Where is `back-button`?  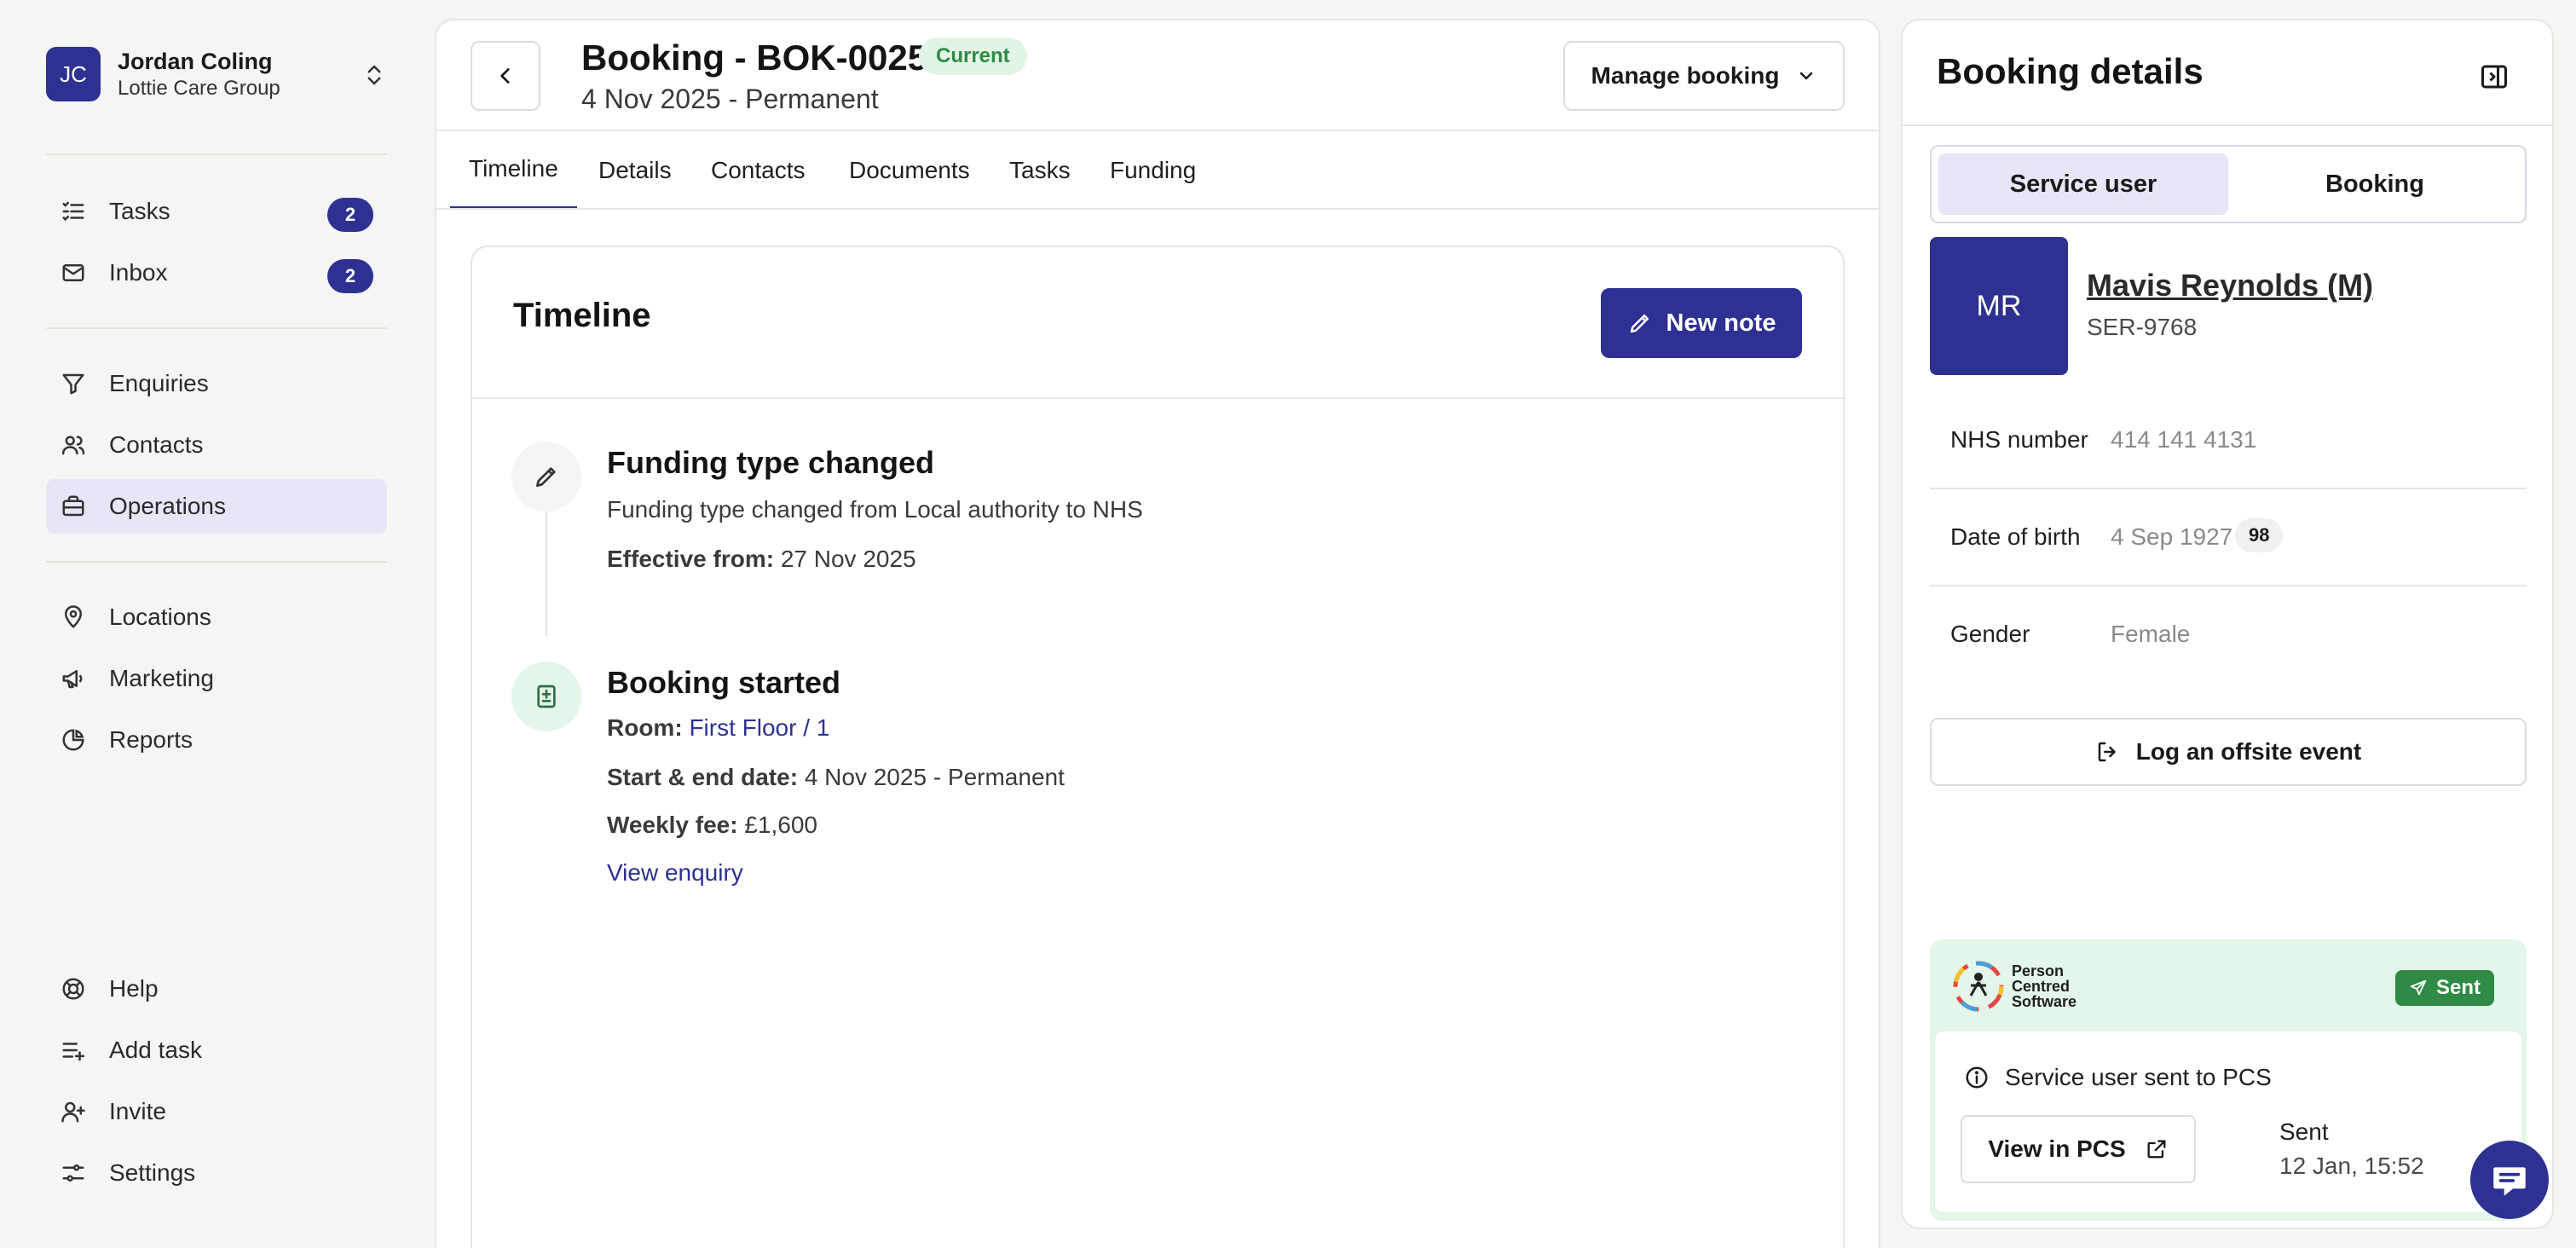
back-button is located at coordinates (505, 76).